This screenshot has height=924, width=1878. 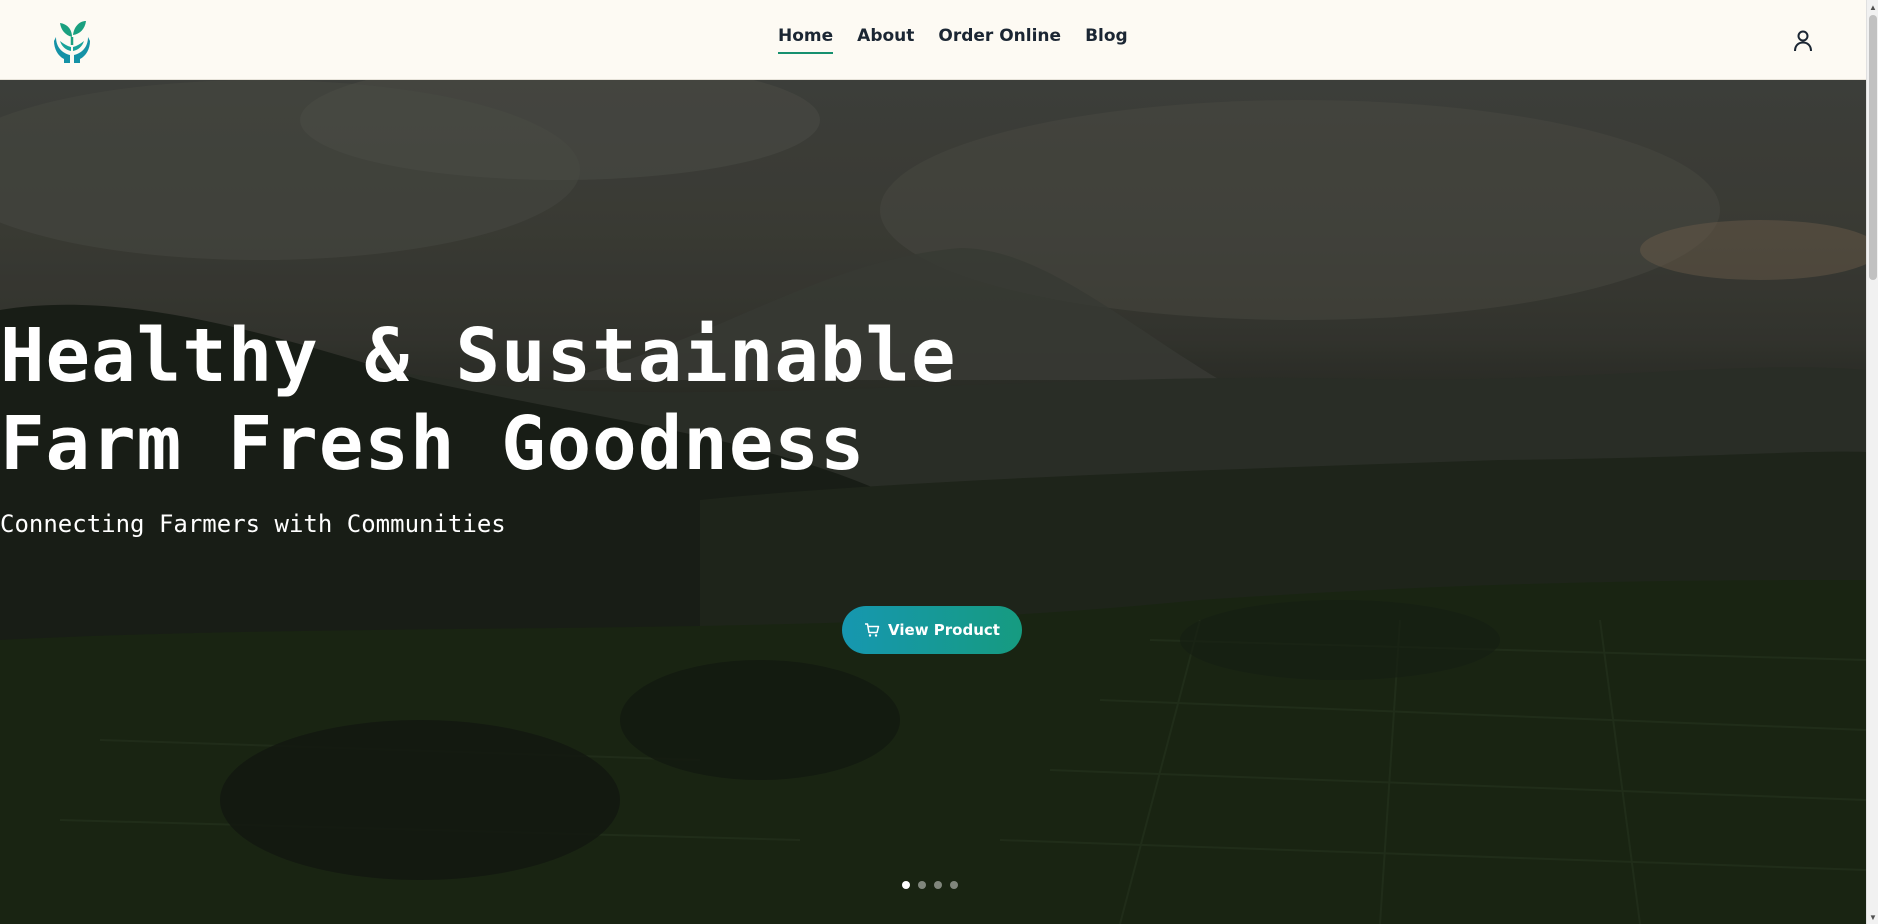 What do you see at coordinates (872, 630) in the screenshot?
I see `cart-icon` at bounding box center [872, 630].